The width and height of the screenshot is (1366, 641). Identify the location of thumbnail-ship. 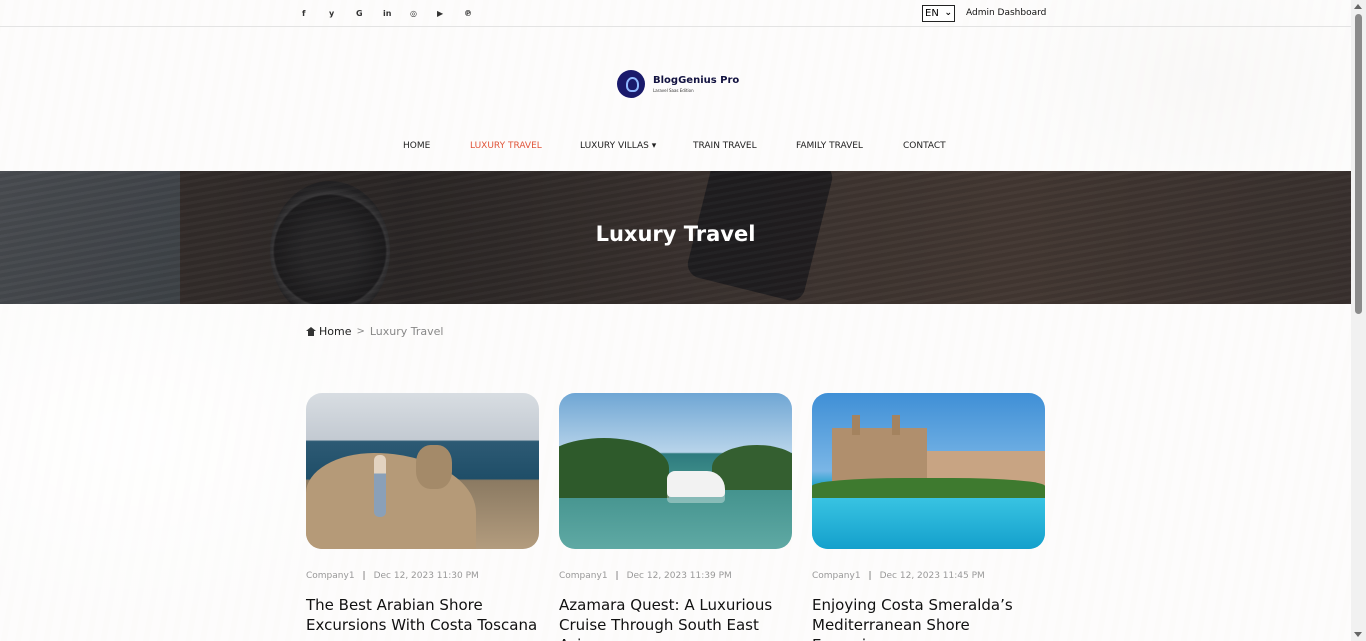
(696, 484).